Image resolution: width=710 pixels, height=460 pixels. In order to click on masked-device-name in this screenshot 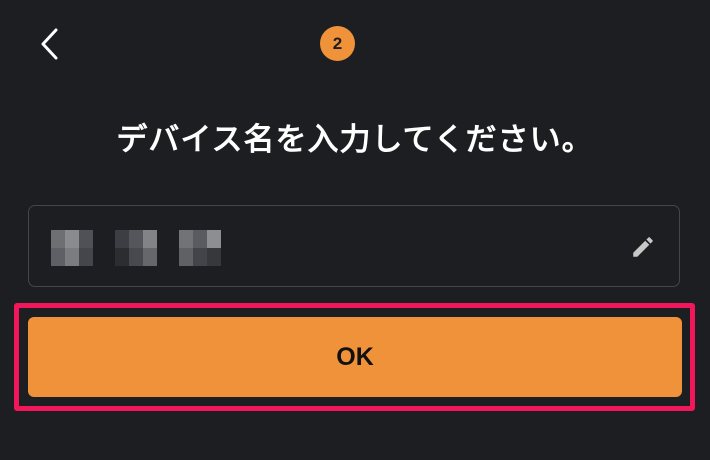, I will do `click(136, 248)`.